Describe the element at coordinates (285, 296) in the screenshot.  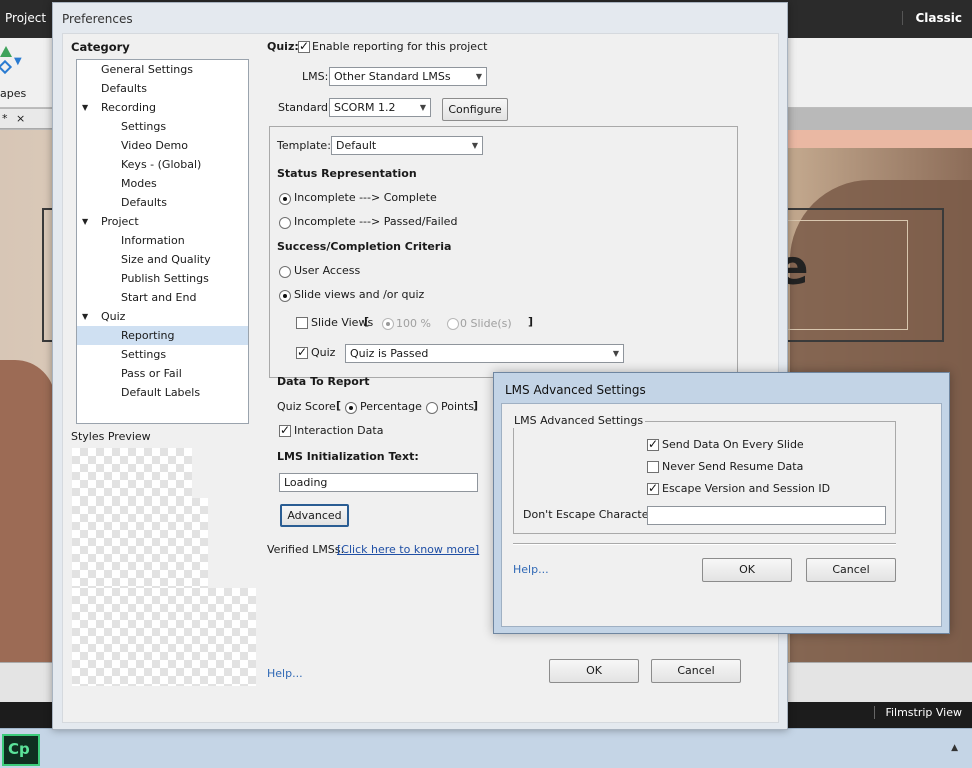
I see `slide-views-quiz-radio` at that location.